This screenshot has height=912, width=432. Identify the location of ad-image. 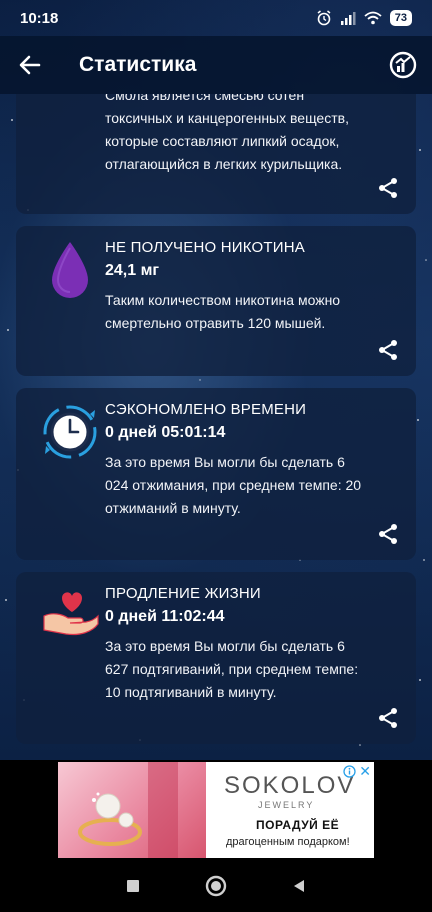
(132, 810).